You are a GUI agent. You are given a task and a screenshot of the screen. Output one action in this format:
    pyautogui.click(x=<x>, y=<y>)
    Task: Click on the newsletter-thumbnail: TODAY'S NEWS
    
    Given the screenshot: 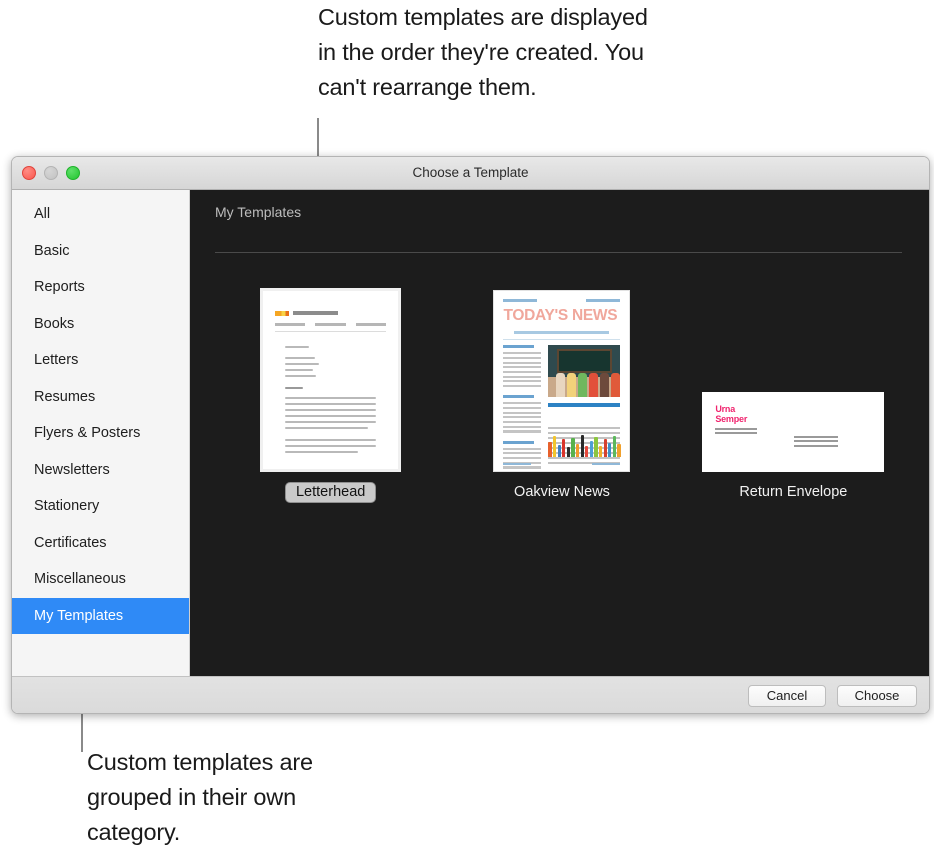 What is the action you would take?
    pyautogui.click(x=562, y=381)
    